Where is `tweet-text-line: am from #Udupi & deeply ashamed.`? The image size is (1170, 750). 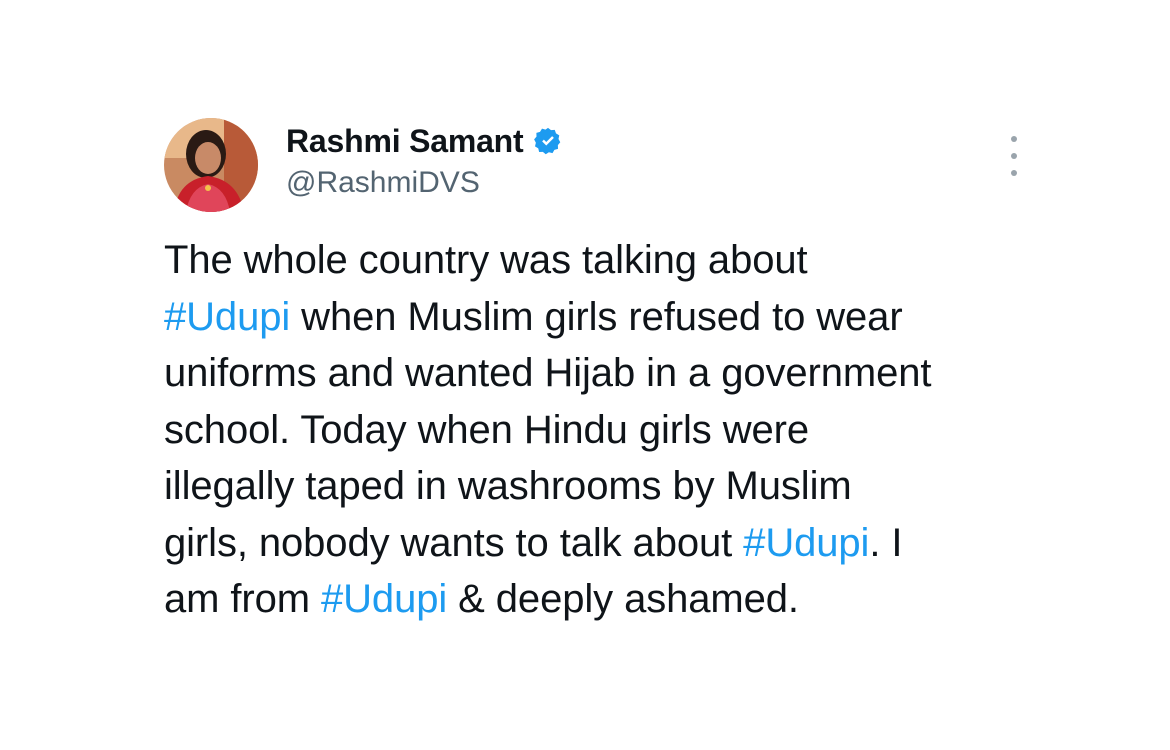
tweet-text-line: am from #Udupi & deeply ashamed. is located at coordinates (604, 599).